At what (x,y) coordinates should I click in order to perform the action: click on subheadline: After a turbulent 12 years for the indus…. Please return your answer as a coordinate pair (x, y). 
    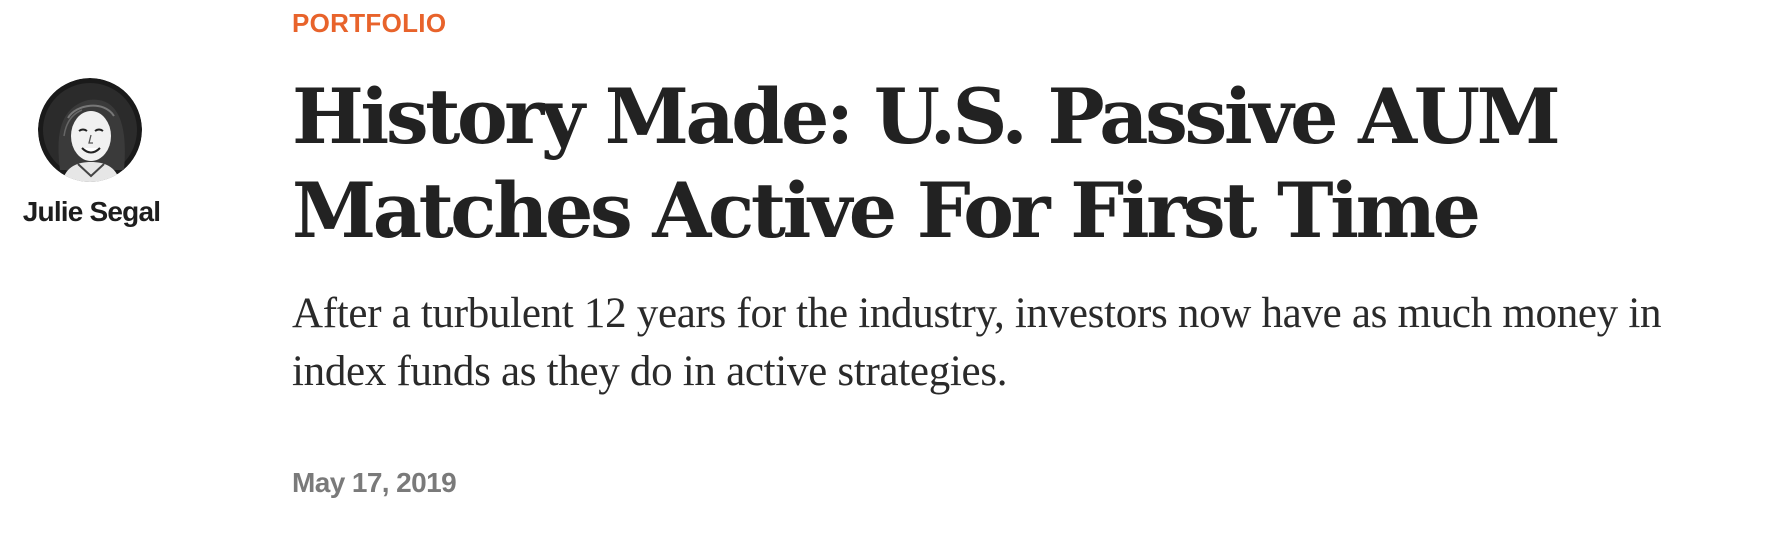
    Looking at the image, I should click on (977, 342).